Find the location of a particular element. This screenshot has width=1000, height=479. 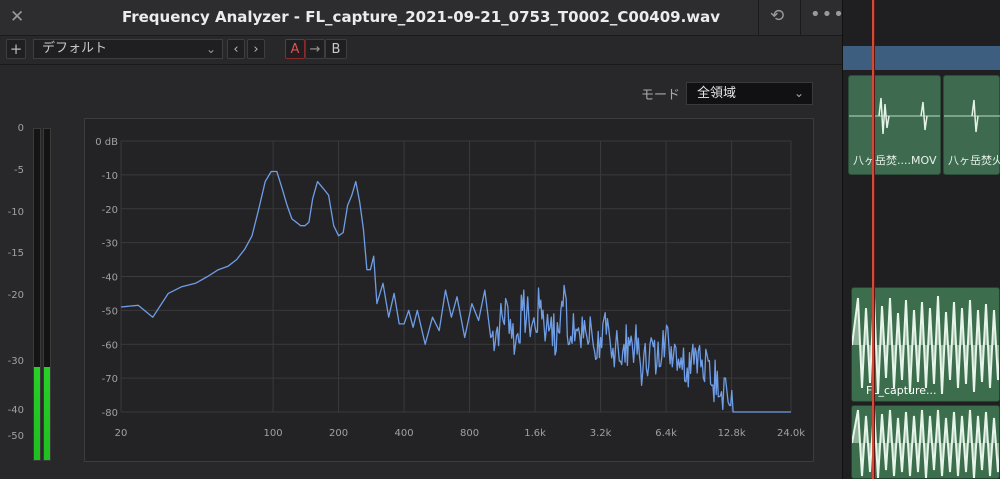

x-tick-label: 800 is located at coordinates (469, 433).